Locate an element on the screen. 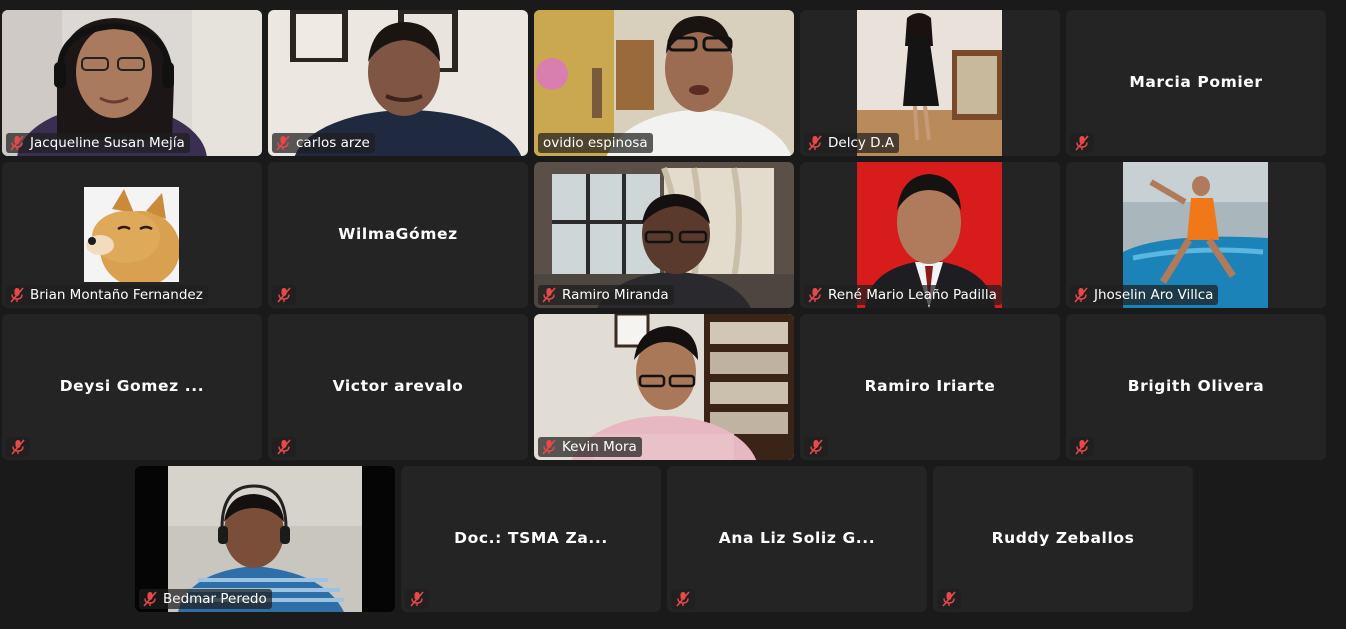 The image size is (1346, 629). participant-name: Bedmar Peredo is located at coordinates (215, 599).